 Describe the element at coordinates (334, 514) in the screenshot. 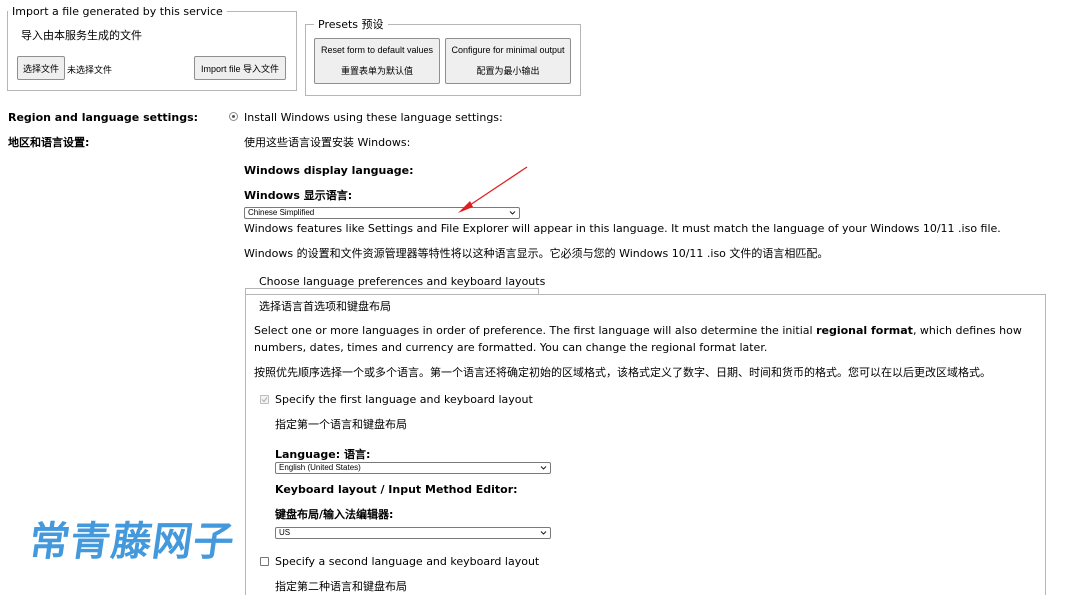

I see `keyboard-label-zh: 键盘布局/输入法编辑器:` at that location.